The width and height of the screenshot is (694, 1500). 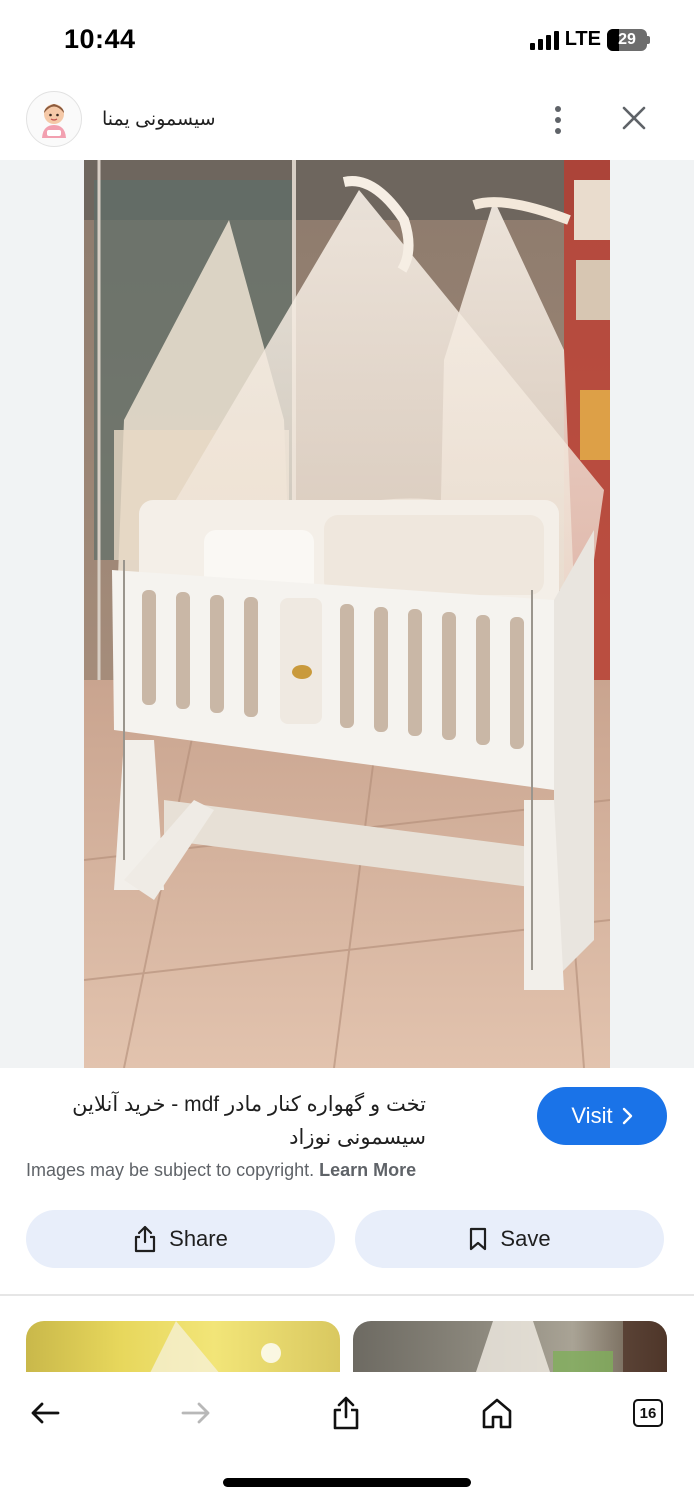 What do you see at coordinates (159, 119) in the screenshot?
I see `site-name: سیسمونی یمنا` at bounding box center [159, 119].